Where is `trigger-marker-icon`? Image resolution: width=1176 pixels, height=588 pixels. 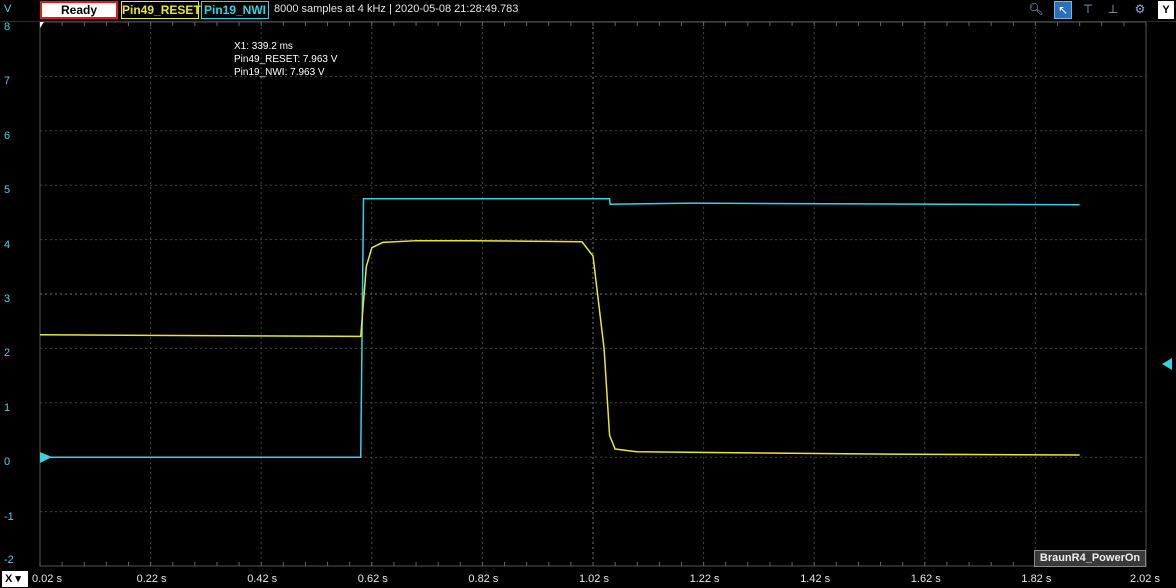 trigger-marker-icon is located at coordinates (1167, 364).